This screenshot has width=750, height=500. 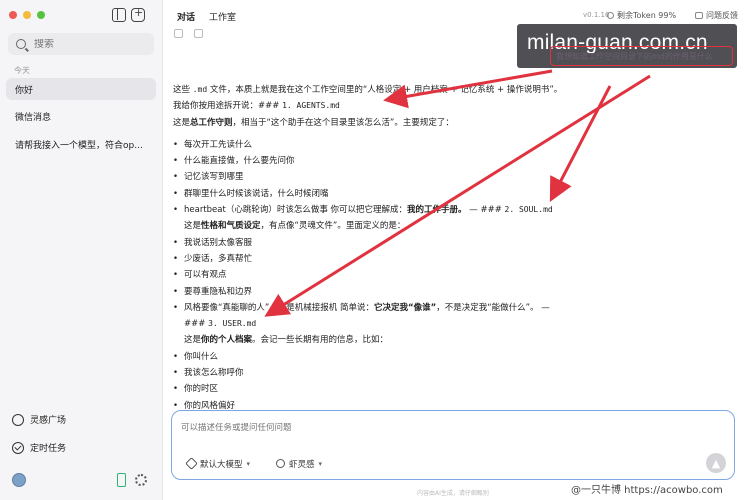 I want to click on bold-text: 性格和气质设定, so click(x=231, y=226).